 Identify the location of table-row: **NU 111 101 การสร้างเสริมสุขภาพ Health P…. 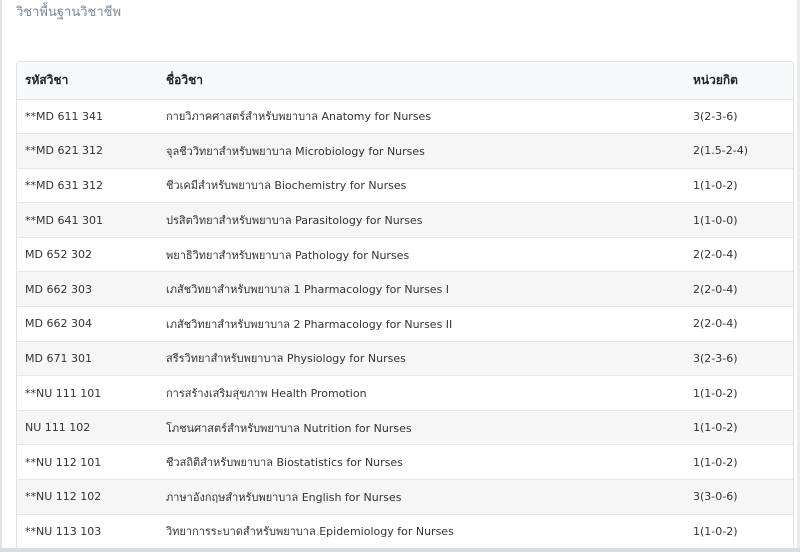
(405, 393).